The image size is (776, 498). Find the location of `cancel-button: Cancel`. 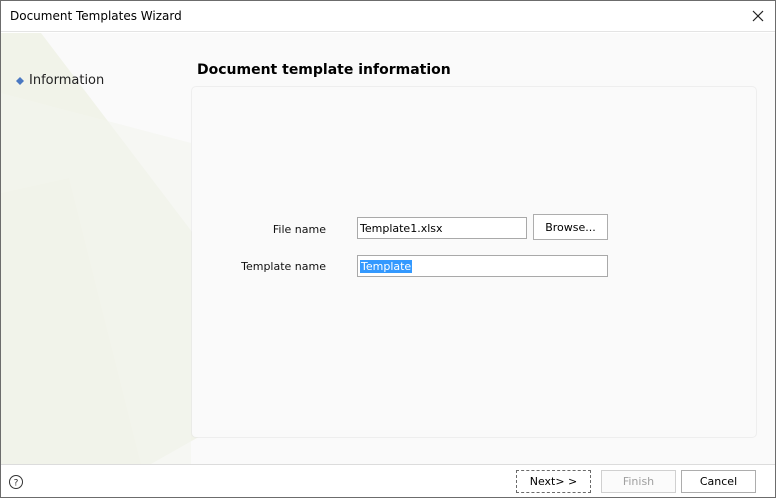

cancel-button: Cancel is located at coordinates (718, 481).